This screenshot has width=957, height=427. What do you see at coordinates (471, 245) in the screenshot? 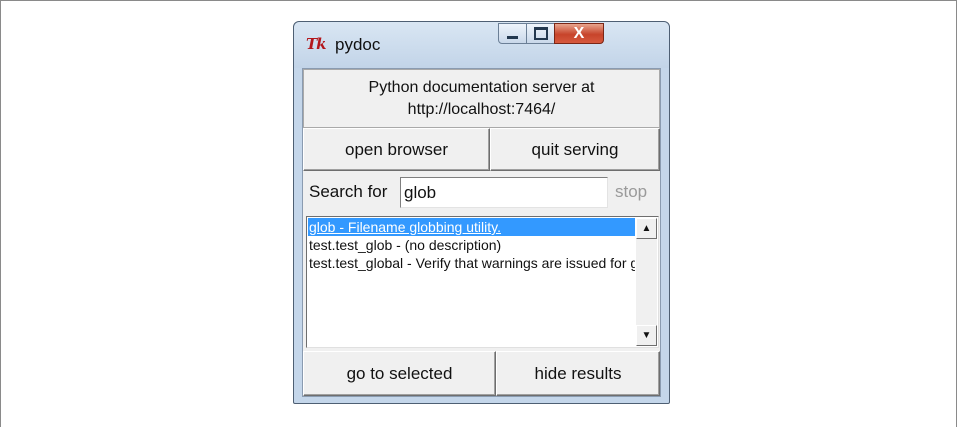
I see `result-item: test.test_glob - (no description)` at bounding box center [471, 245].